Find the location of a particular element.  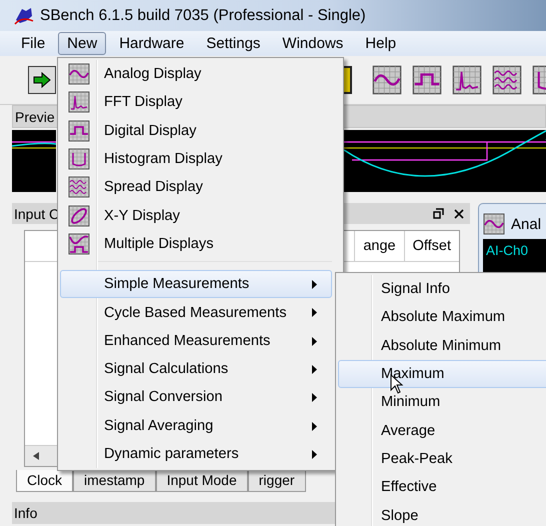

menu-item: Signal Calculations is located at coordinates (196, 369).